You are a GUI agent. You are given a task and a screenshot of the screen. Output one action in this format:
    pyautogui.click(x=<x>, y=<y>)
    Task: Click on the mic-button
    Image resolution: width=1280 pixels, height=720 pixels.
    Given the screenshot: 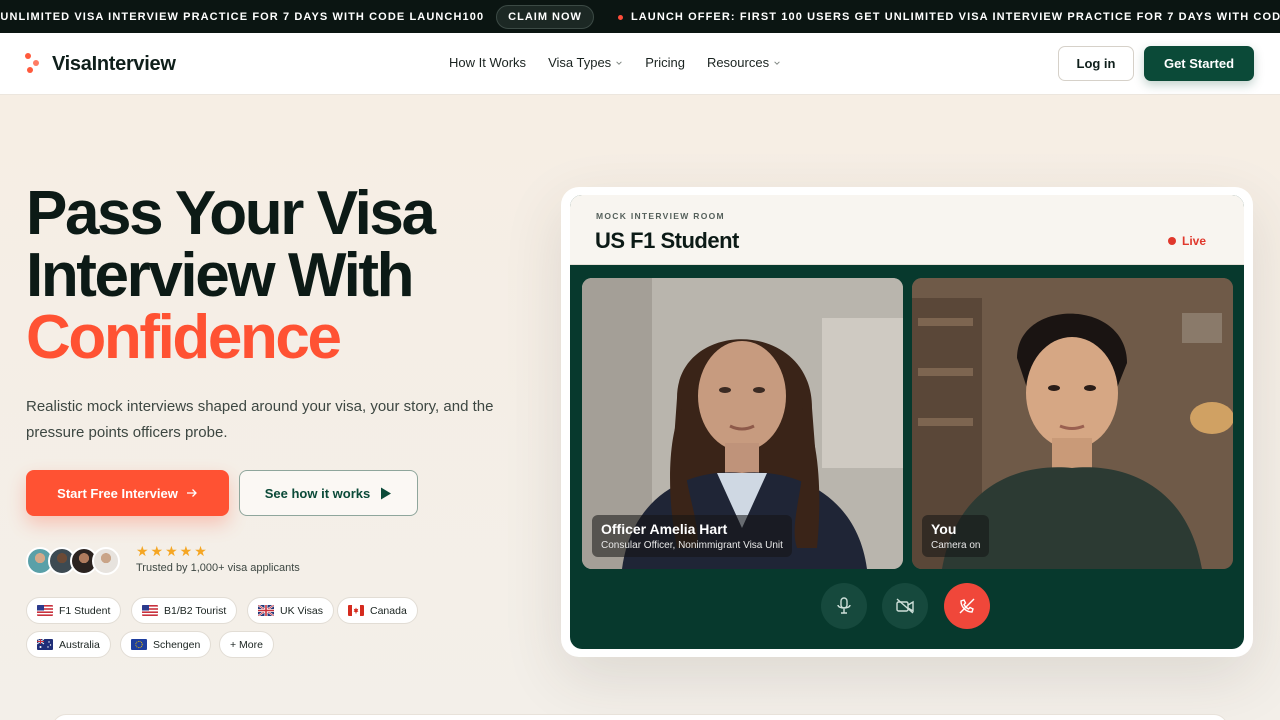 What is the action you would take?
    pyautogui.click(x=844, y=606)
    